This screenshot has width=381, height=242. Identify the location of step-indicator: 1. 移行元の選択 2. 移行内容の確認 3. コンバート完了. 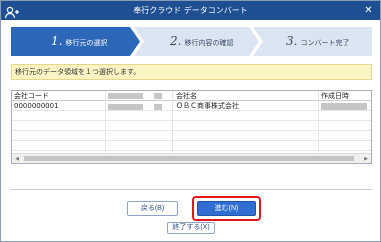
(191, 41).